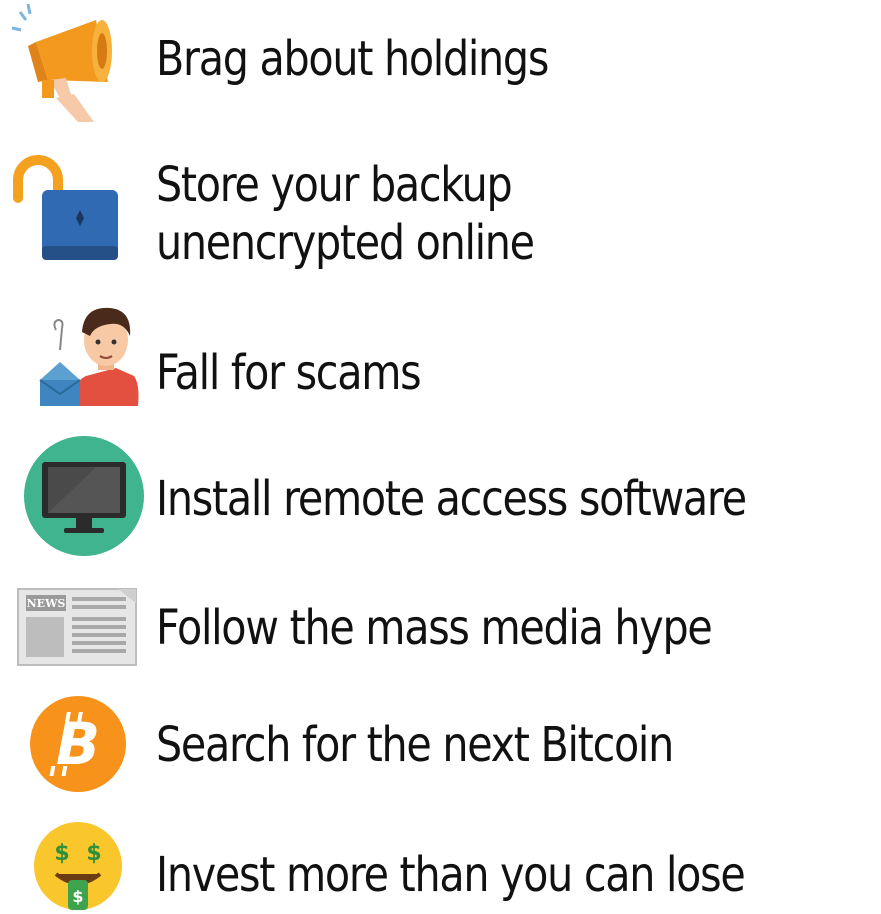 The image size is (881, 914). I want to click on megaphone-icon, so click(68, 62).